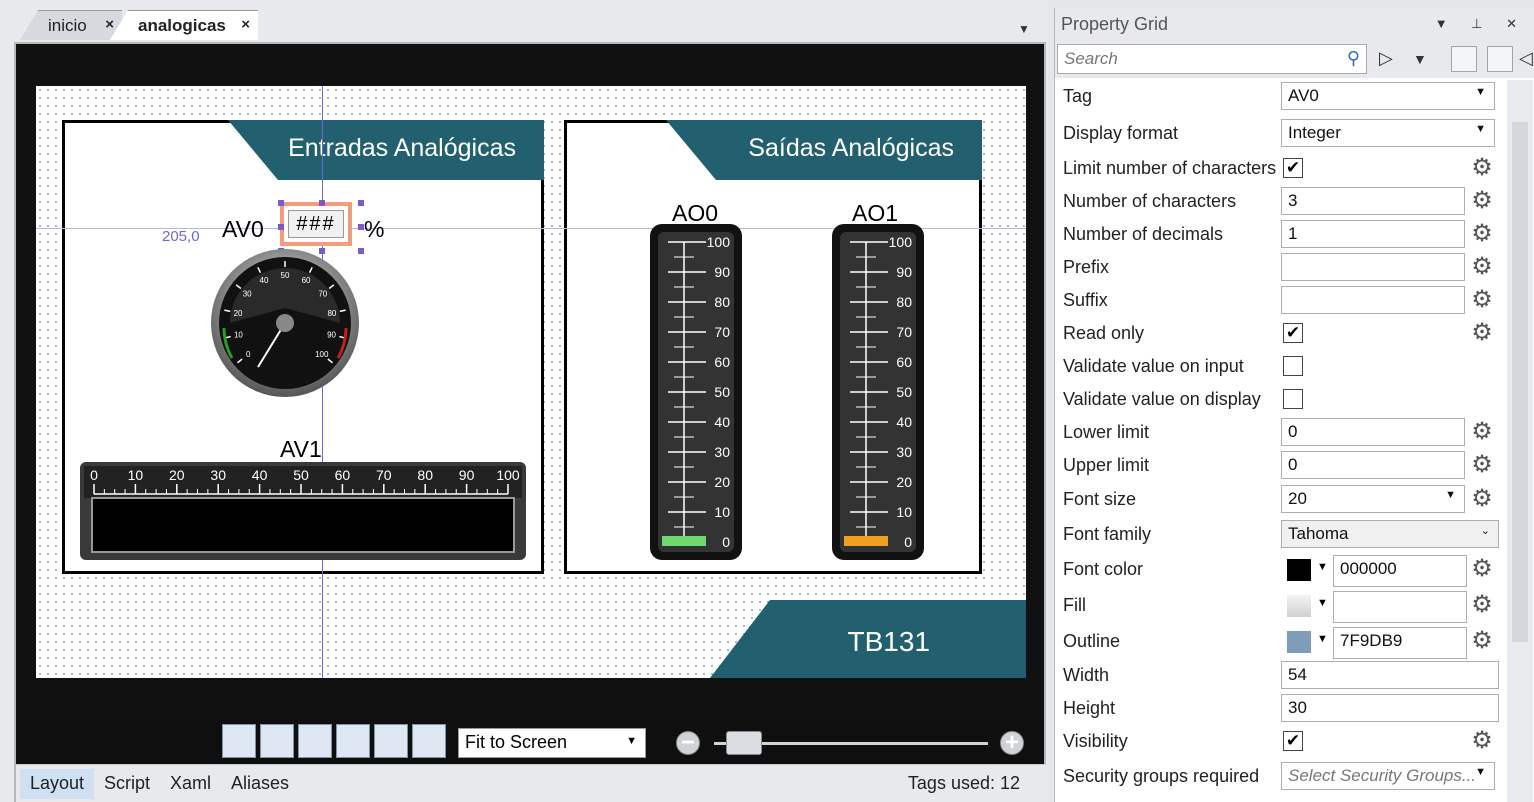 This screenshot has width=1534, height=802. Describe the element at coordinates (1373, 465) in the screenshot. I see `upper-limit-input: 0` at that location.